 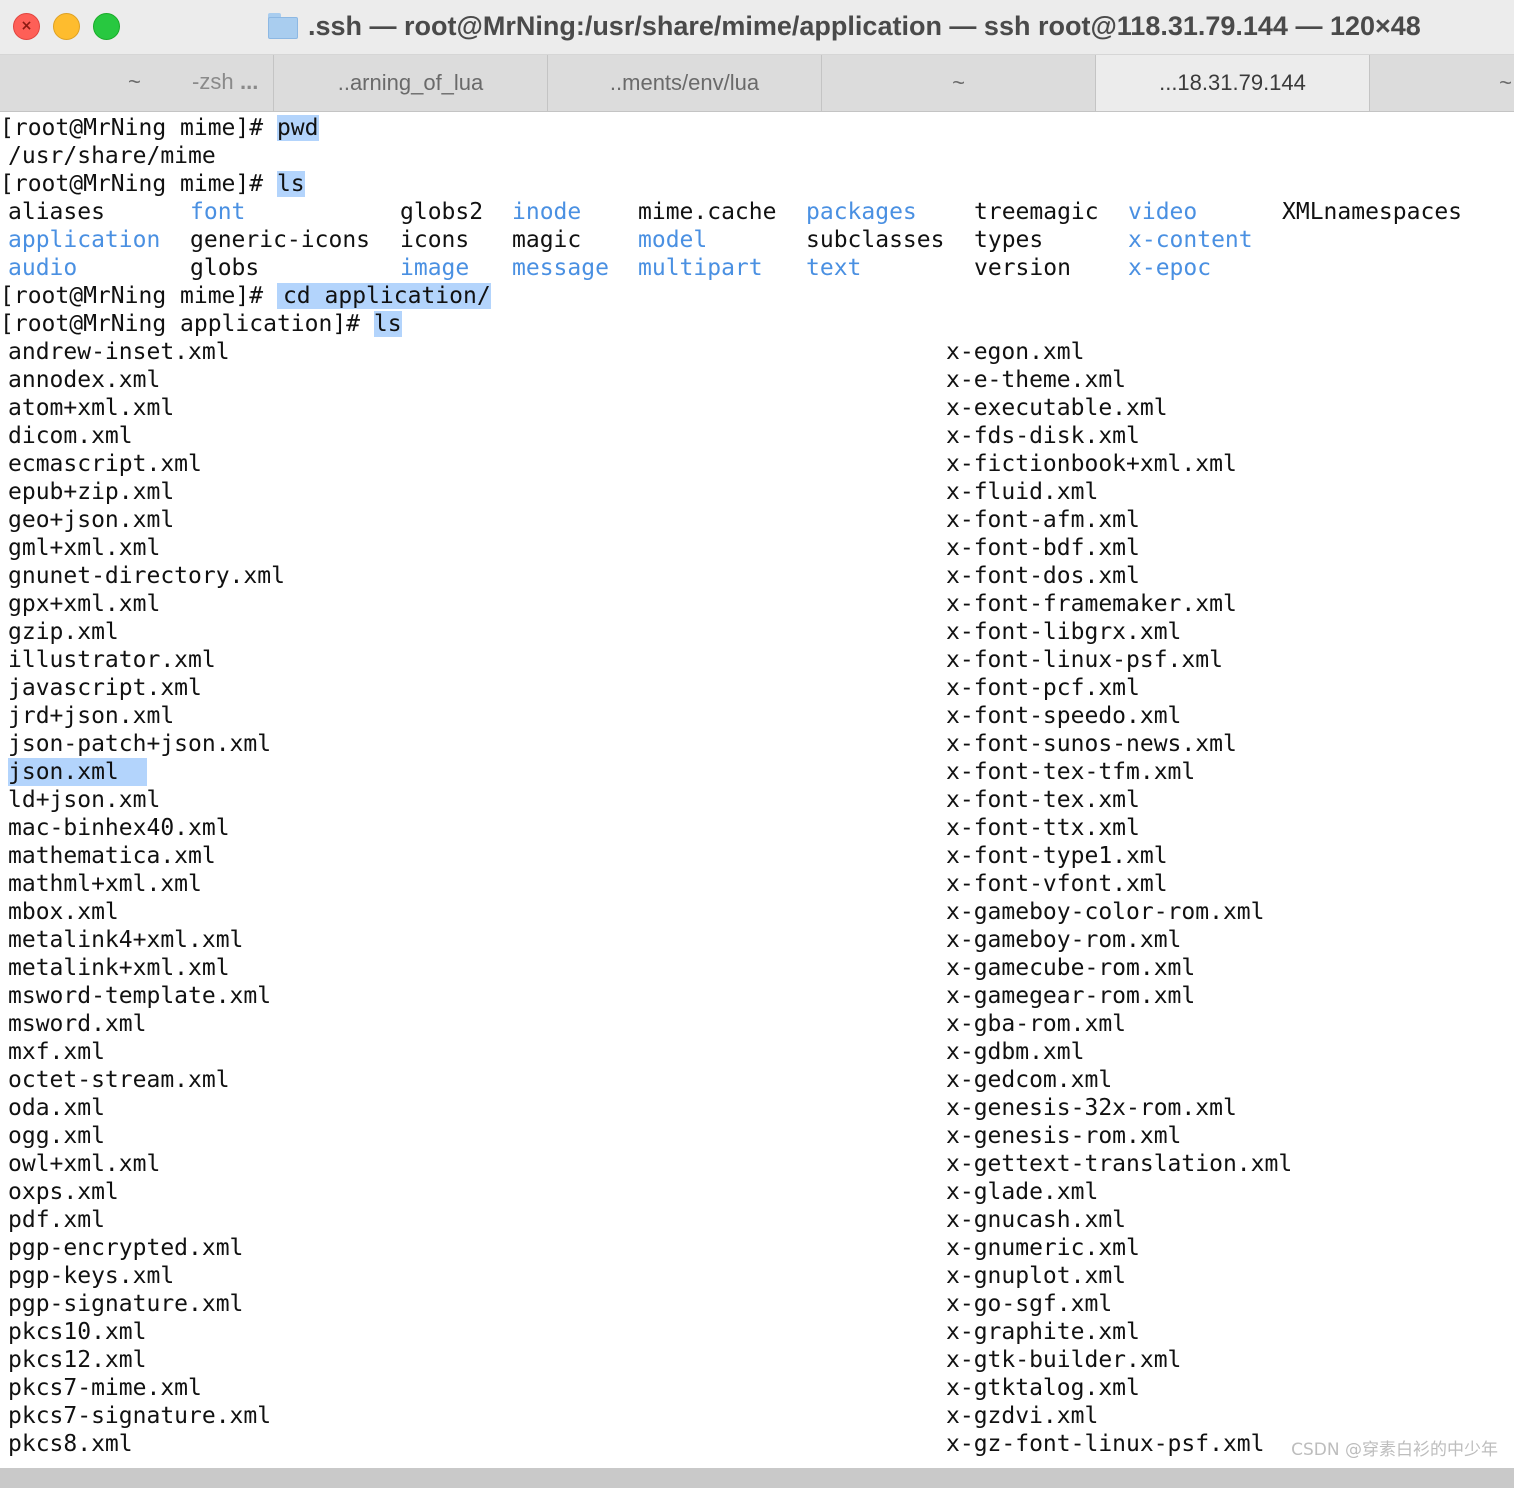 I want to click on tab-learning-of-lua: ..arning_of_lua, so click(x=411, y=83).